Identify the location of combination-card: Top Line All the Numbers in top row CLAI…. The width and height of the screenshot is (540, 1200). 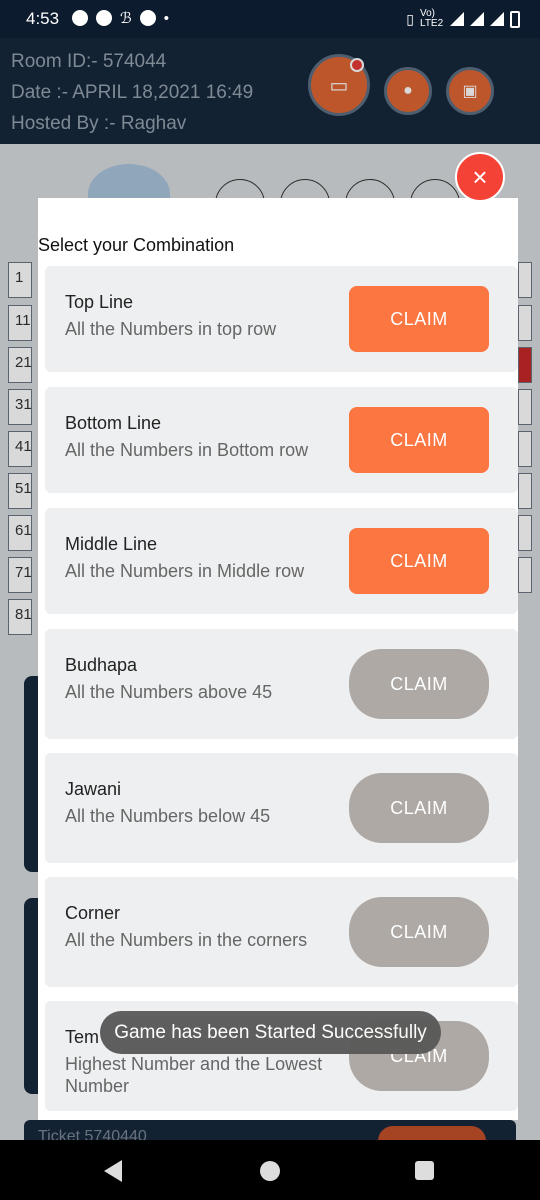
(281, 319).